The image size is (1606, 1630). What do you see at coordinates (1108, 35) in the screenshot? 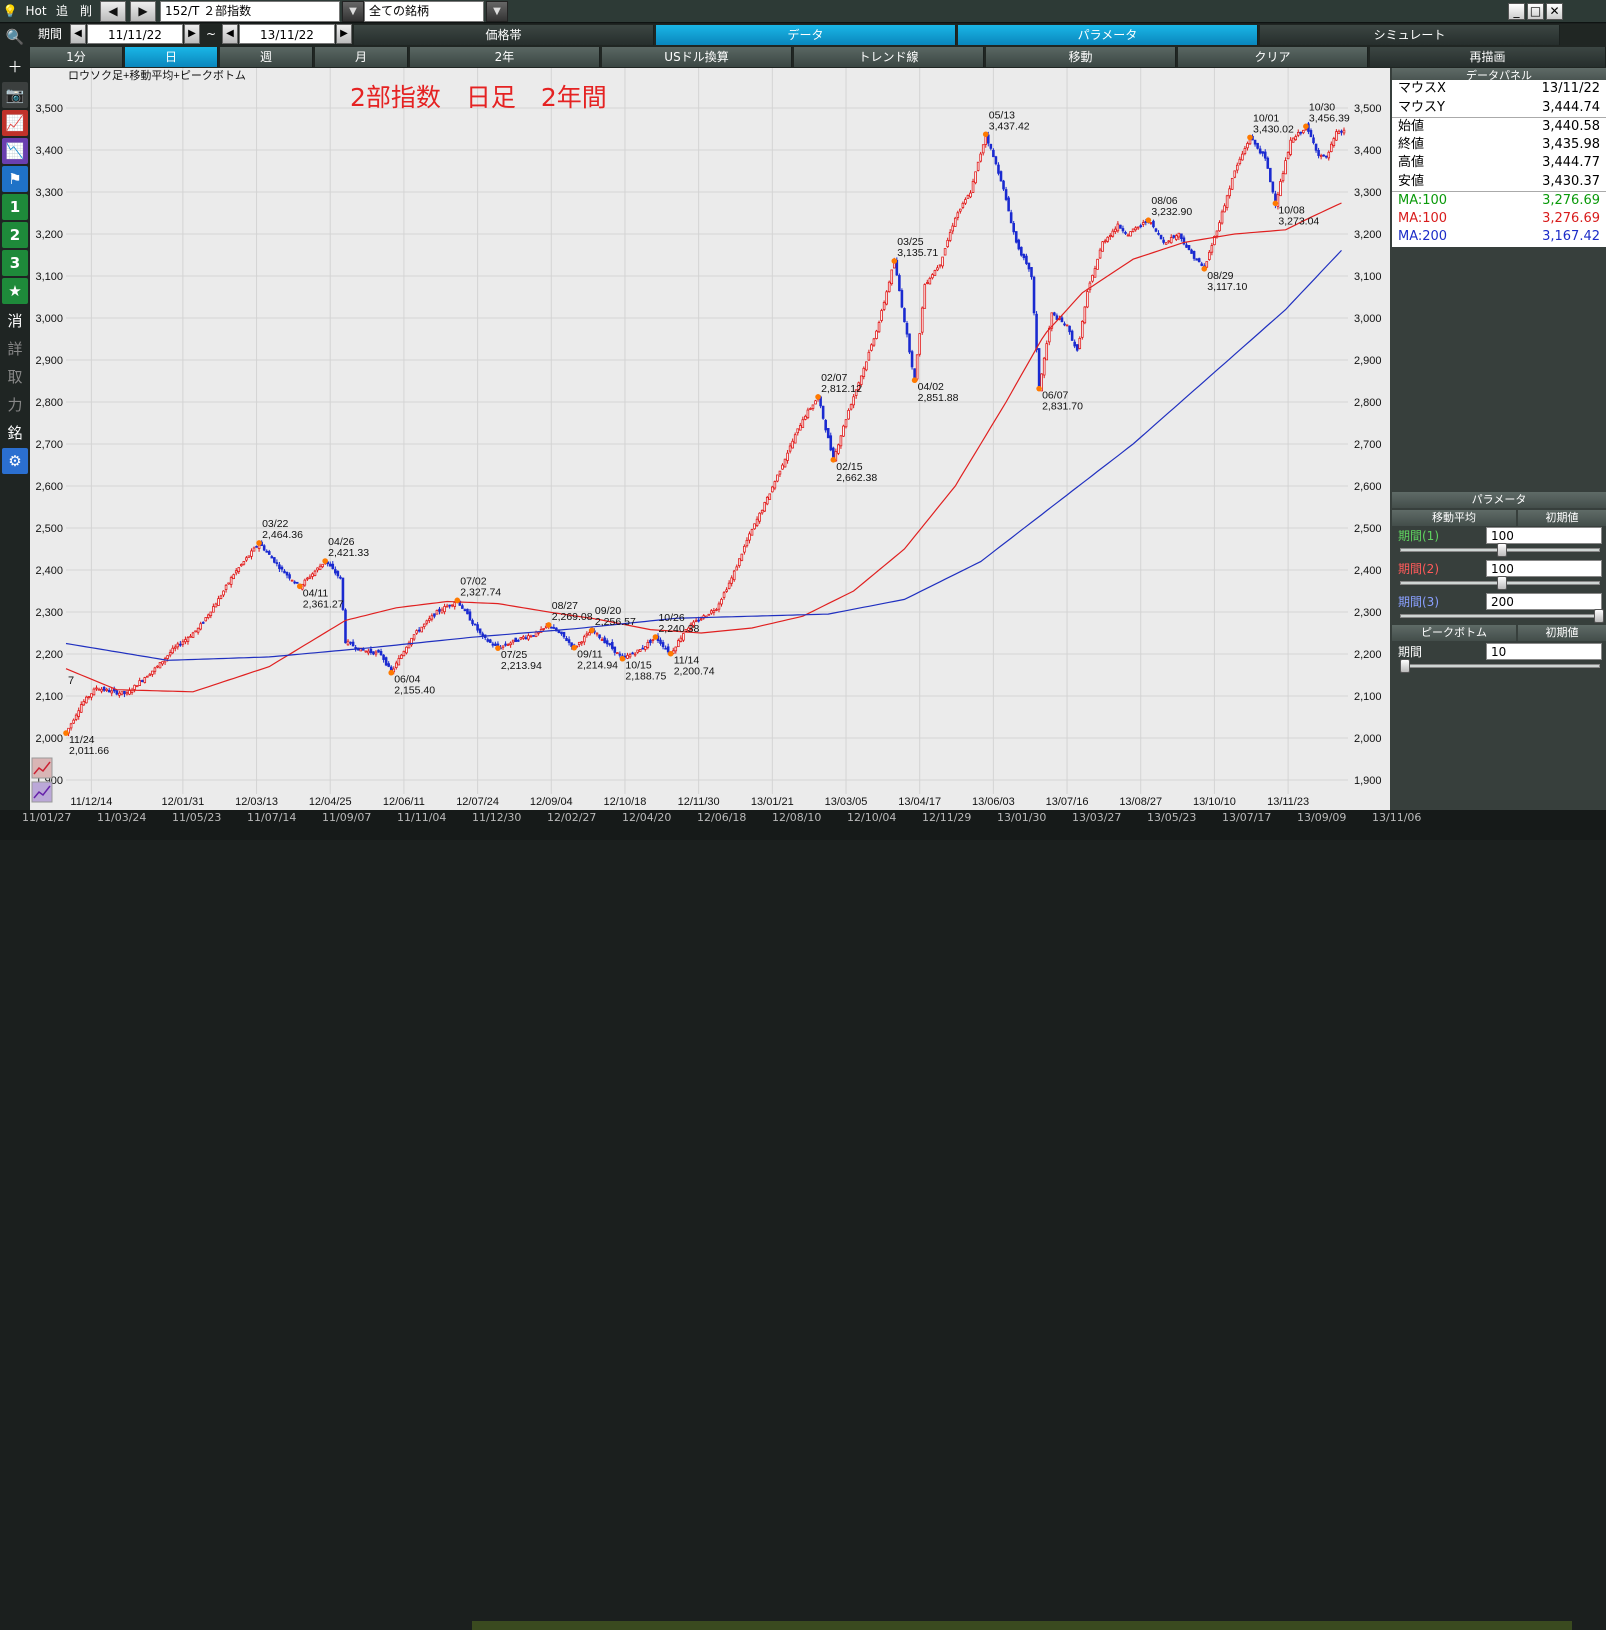
I see `tab-parameter: パラメータ` at bounding box center [1108, 35].